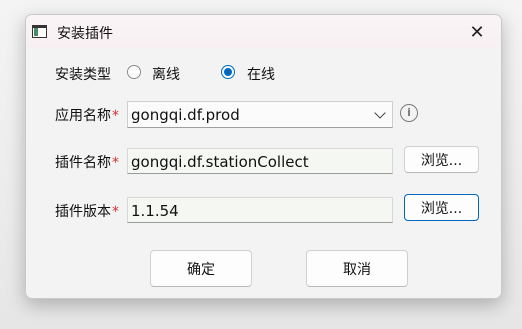  I want to click on install-type-label: 安装类型, so click(83, 75).